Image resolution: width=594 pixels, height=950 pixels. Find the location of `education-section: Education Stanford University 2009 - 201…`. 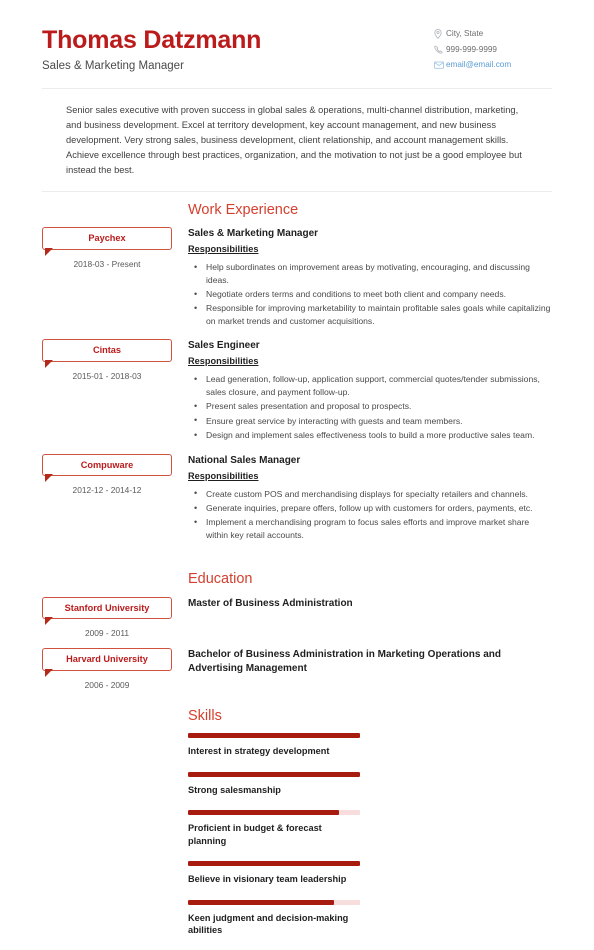

education-section: Education Stanford University 2009 - 201… is located at coordinates (297, 630).